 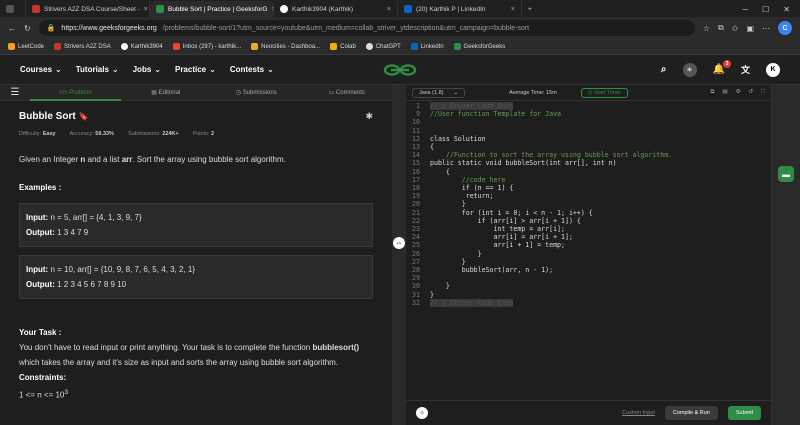 I want to click on bookmark-item: LeetCode, so click(x=26, y=46).